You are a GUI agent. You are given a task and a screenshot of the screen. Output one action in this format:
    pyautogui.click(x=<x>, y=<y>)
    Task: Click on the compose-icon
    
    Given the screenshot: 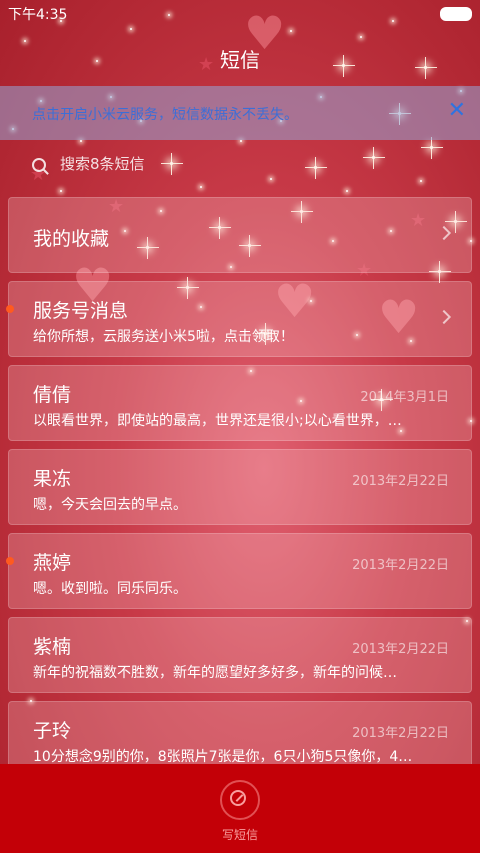 What is the action you would take?
    pyautogui.click(x=238, y=798)
    